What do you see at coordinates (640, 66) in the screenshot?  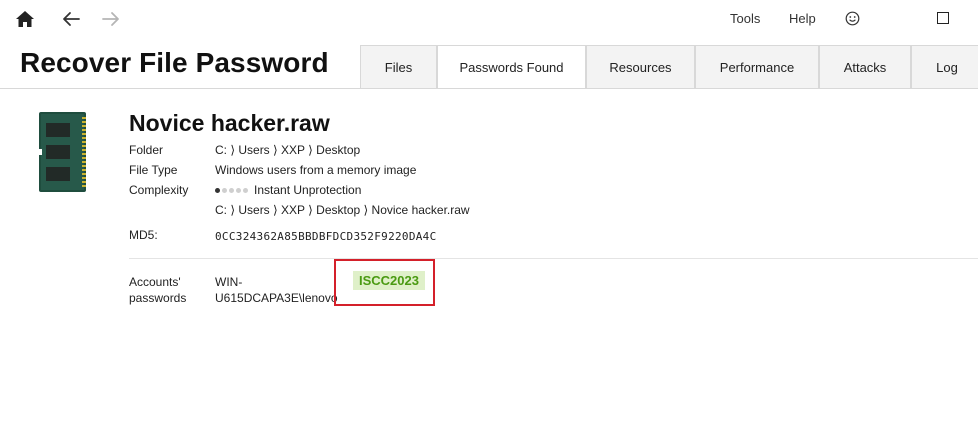 I see `tab-resources: Resources` at bounding box center [640, 66].